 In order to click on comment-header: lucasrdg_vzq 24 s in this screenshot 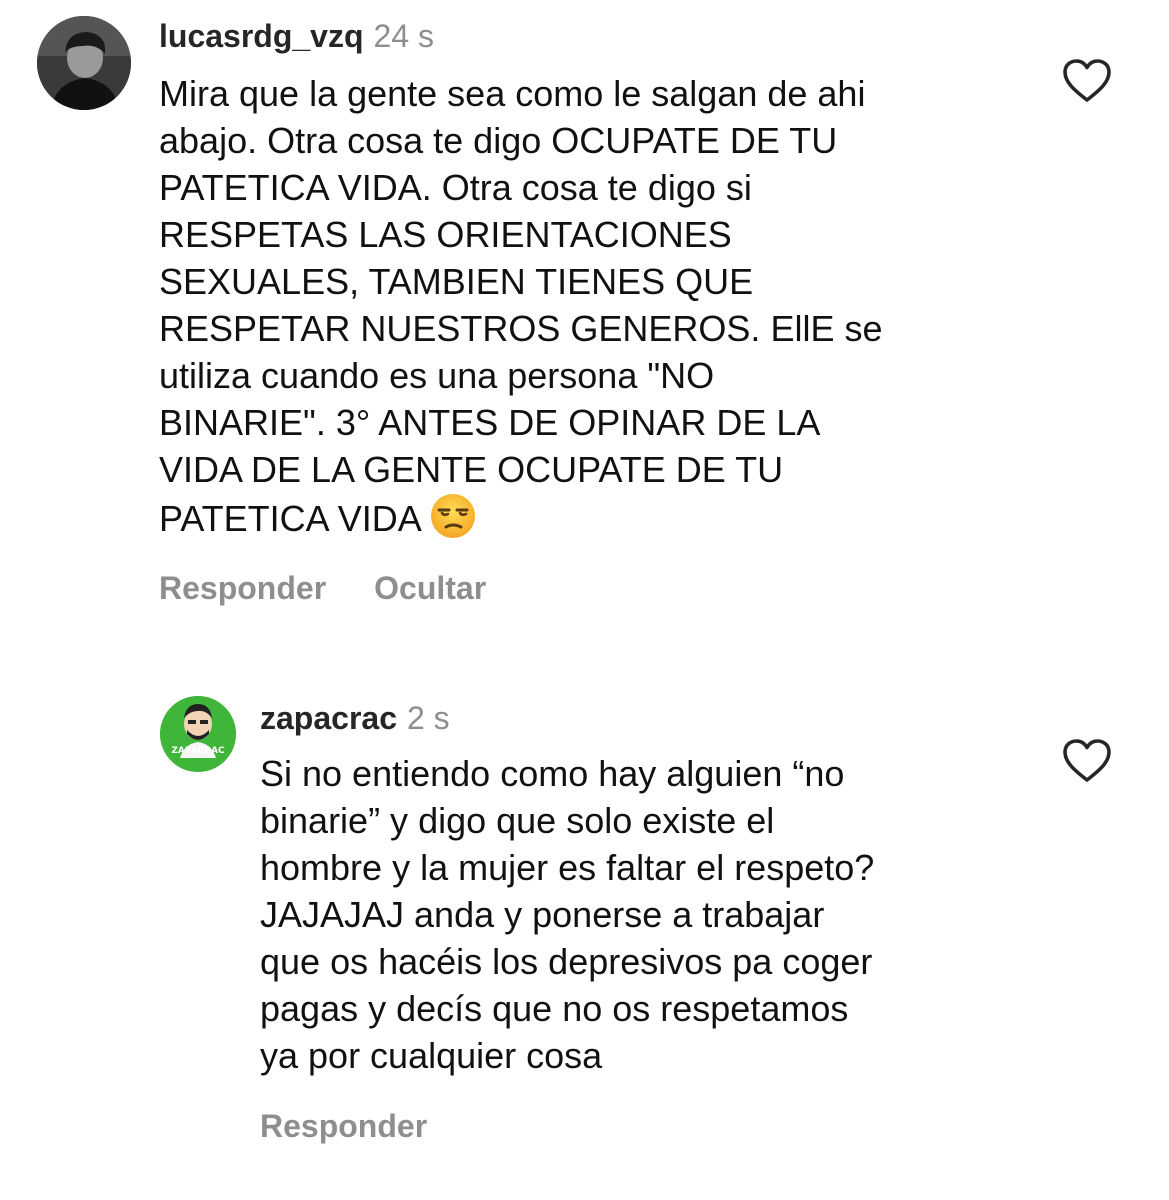, I will do `click(296, 36)`.